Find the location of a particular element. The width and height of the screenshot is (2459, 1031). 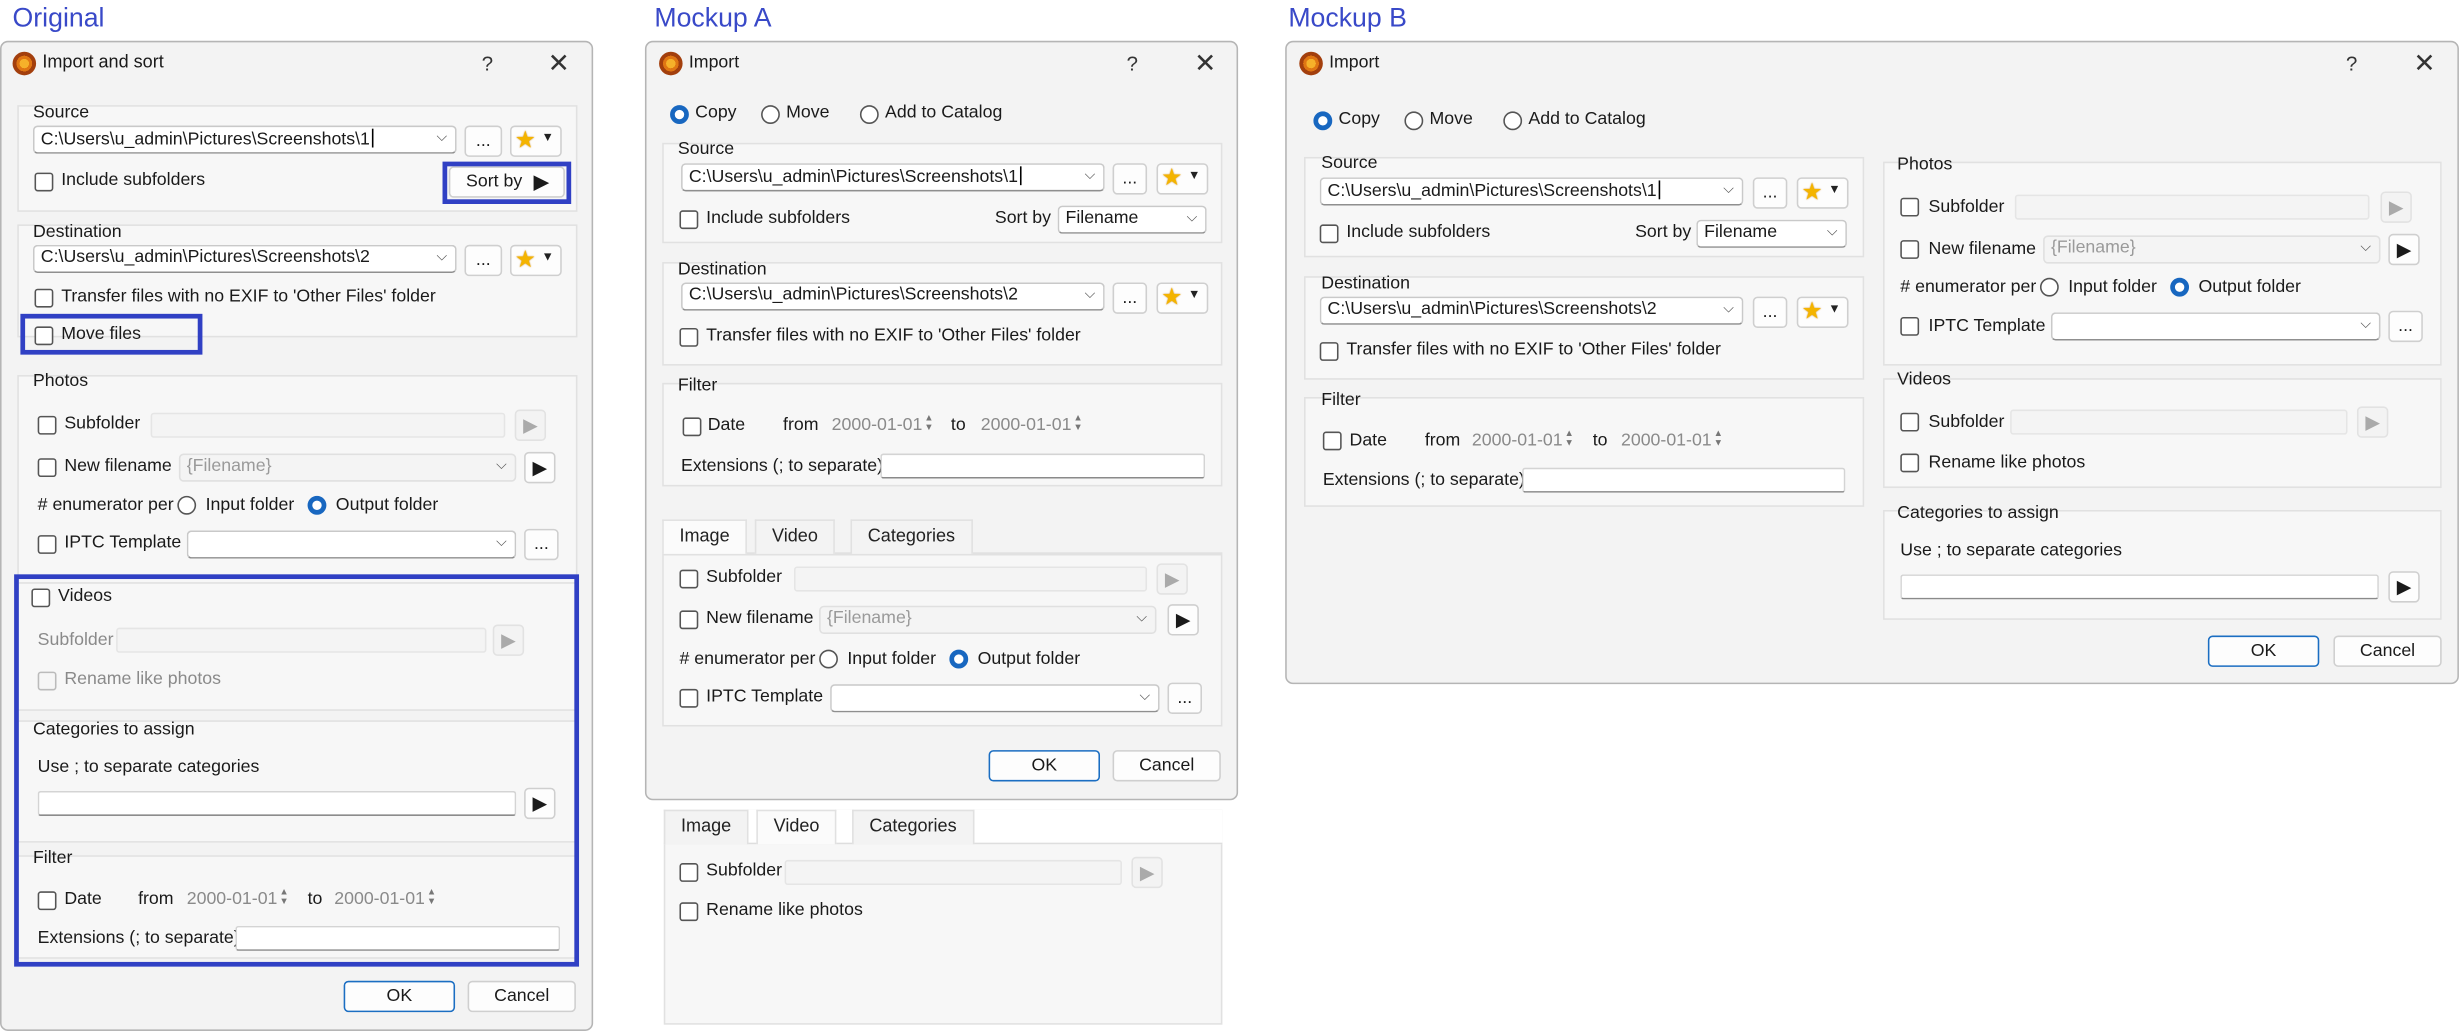

categories-play-button: ▶ is located at coordinates (540, 803).